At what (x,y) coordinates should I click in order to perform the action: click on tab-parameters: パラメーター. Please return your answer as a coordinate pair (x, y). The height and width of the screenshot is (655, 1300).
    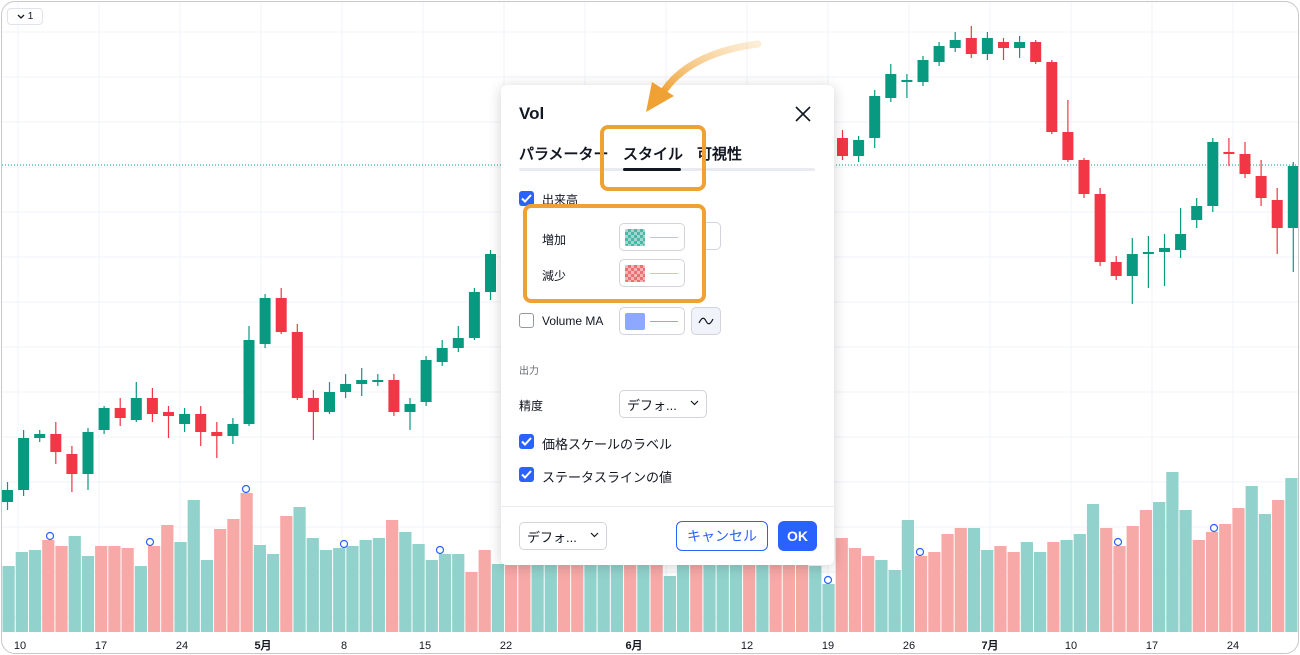
    Looking at the image, I should click on (564, 153).